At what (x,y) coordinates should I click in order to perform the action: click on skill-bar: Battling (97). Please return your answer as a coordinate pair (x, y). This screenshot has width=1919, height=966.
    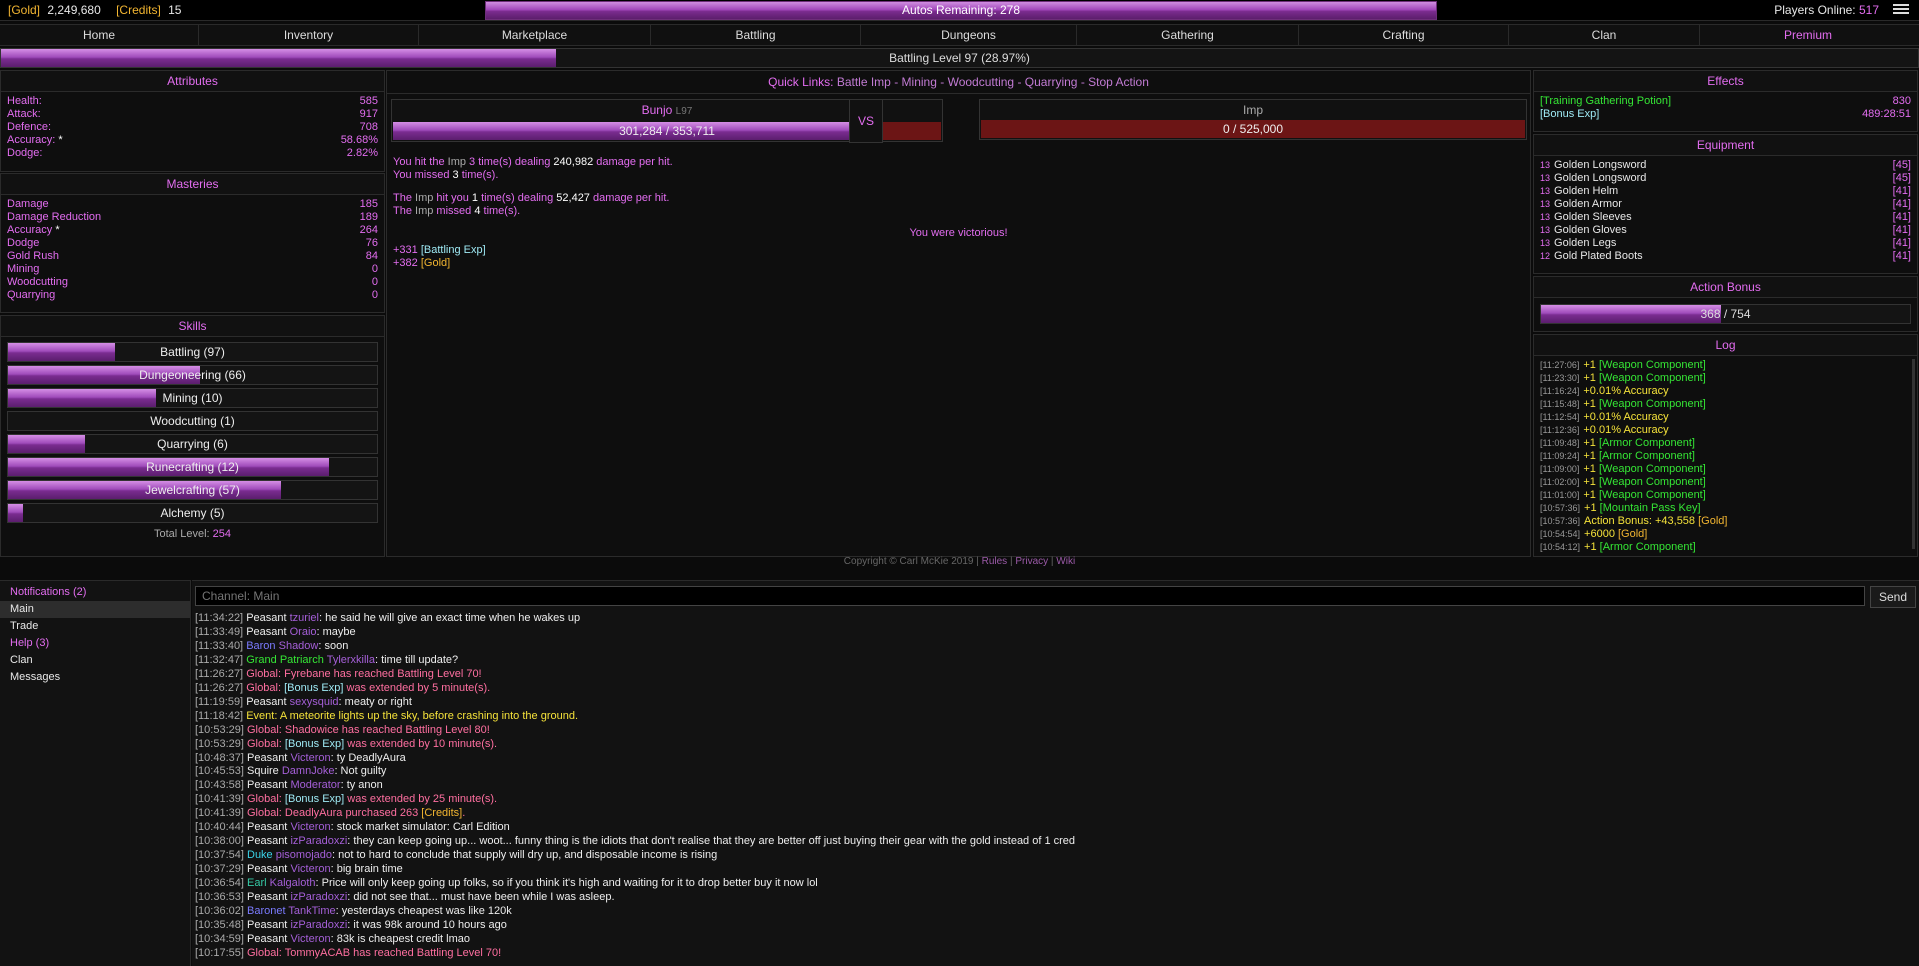
    Looking at the image, I should click on (192, 352).